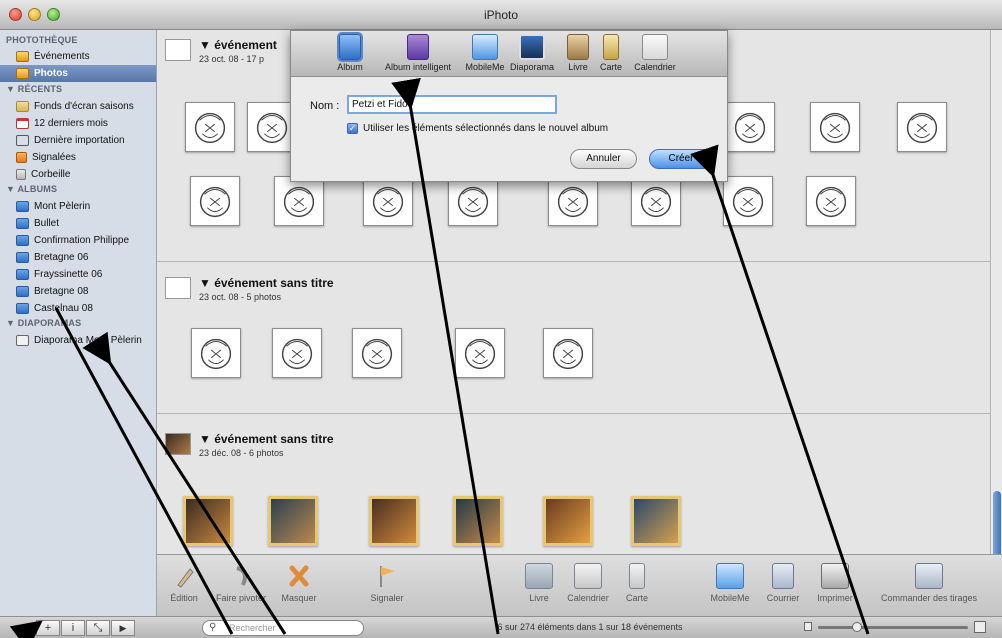 This screenshot has height=638, width=1002. What do you see at coordinates (893, 627) in the screenshot?
I see `thumbnail-size-slider` at bounding box center [893, 627].